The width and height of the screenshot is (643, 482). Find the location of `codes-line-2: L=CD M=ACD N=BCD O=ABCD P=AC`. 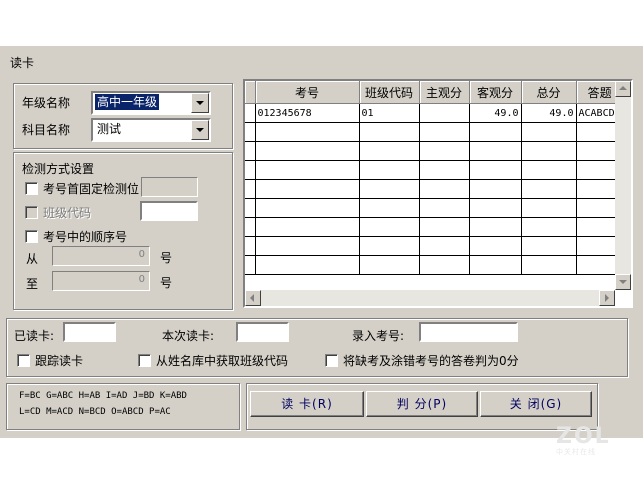

codes-line-2: L=CD M=ACD N=BCD O=ABCD P=AC is located at coordinates (95, 412).